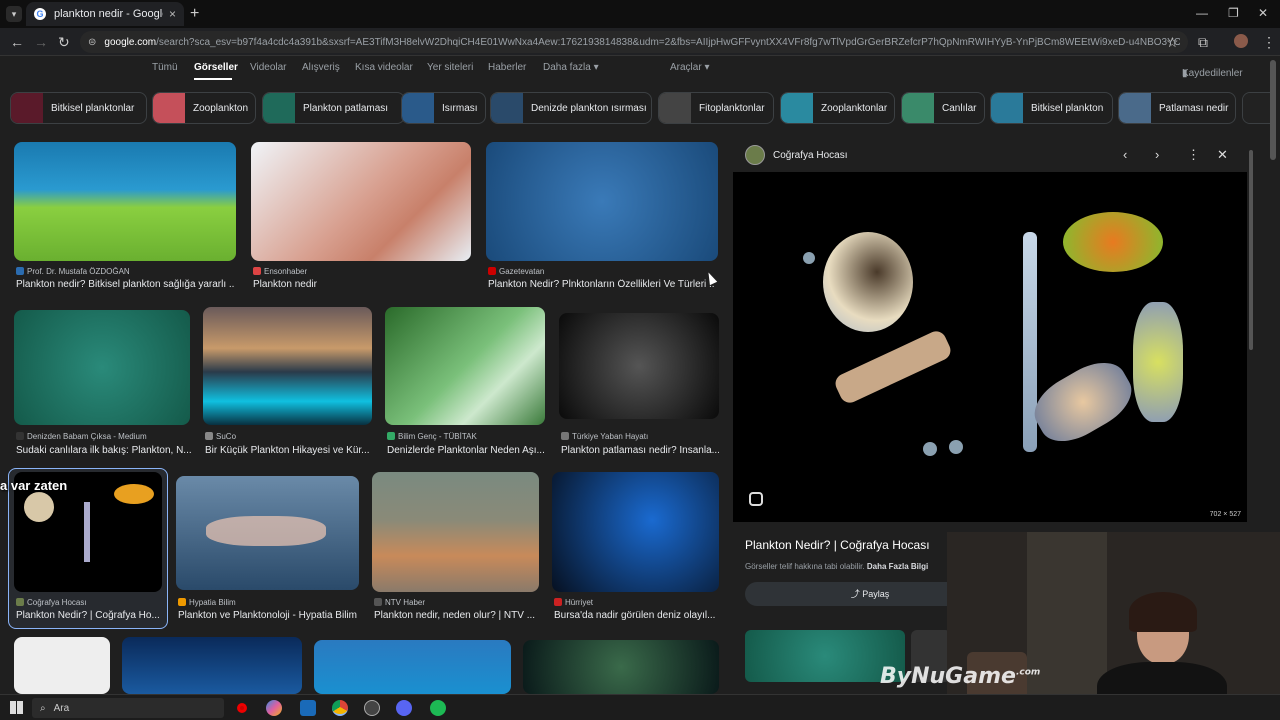  What do you see at coordinates (194, 14) in the screenshot?
I see `new-tab-icon: +` at bounding box center [194, 14].